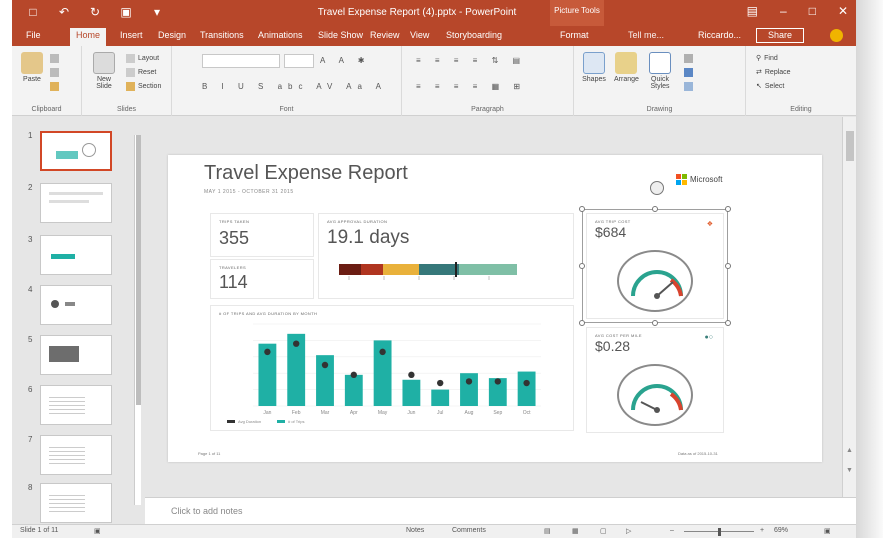 The width and height of the screenshot is (883, 538). Describe the element at coordinates (773, 72) in the screenshot. I see `replace-button: ⇄ Replace` at that location.